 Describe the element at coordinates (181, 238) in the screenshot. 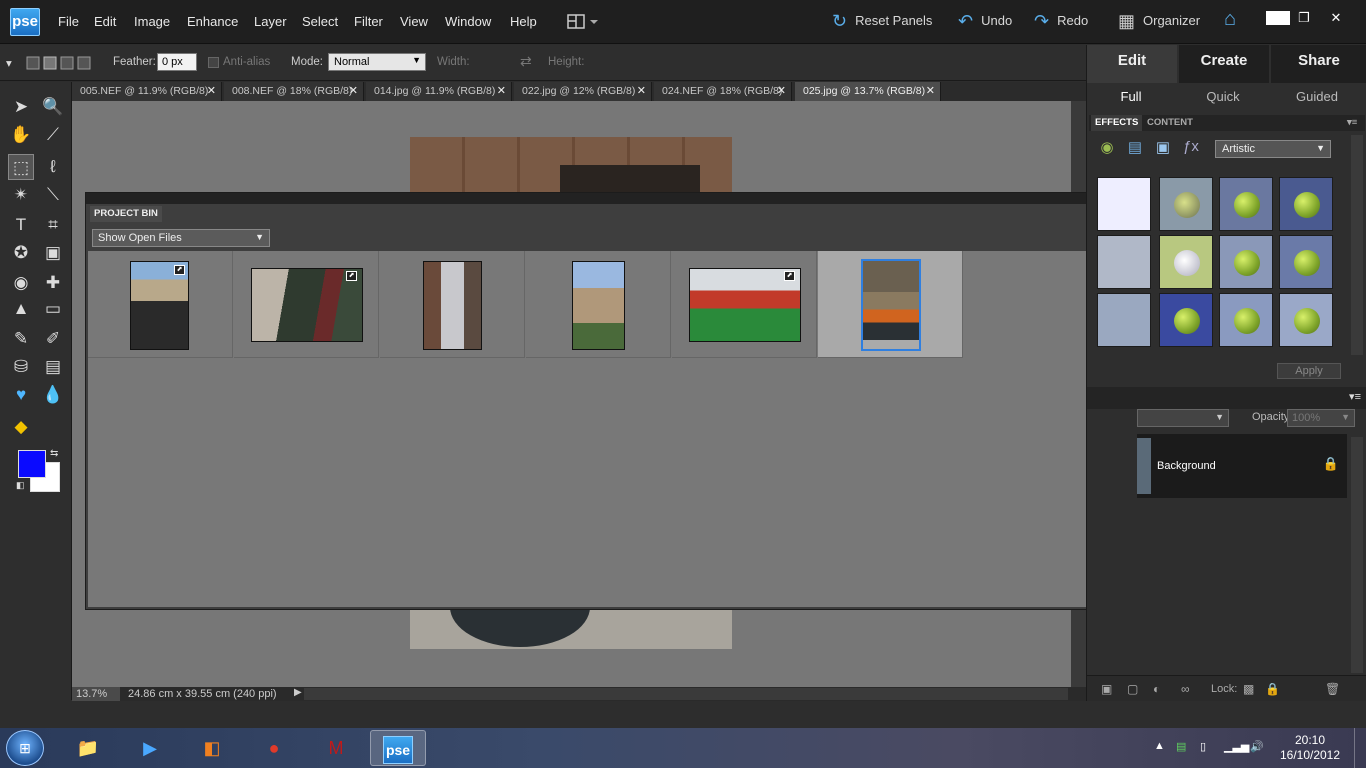

I see `show-files-select: Show Open Files ▼` at that location.